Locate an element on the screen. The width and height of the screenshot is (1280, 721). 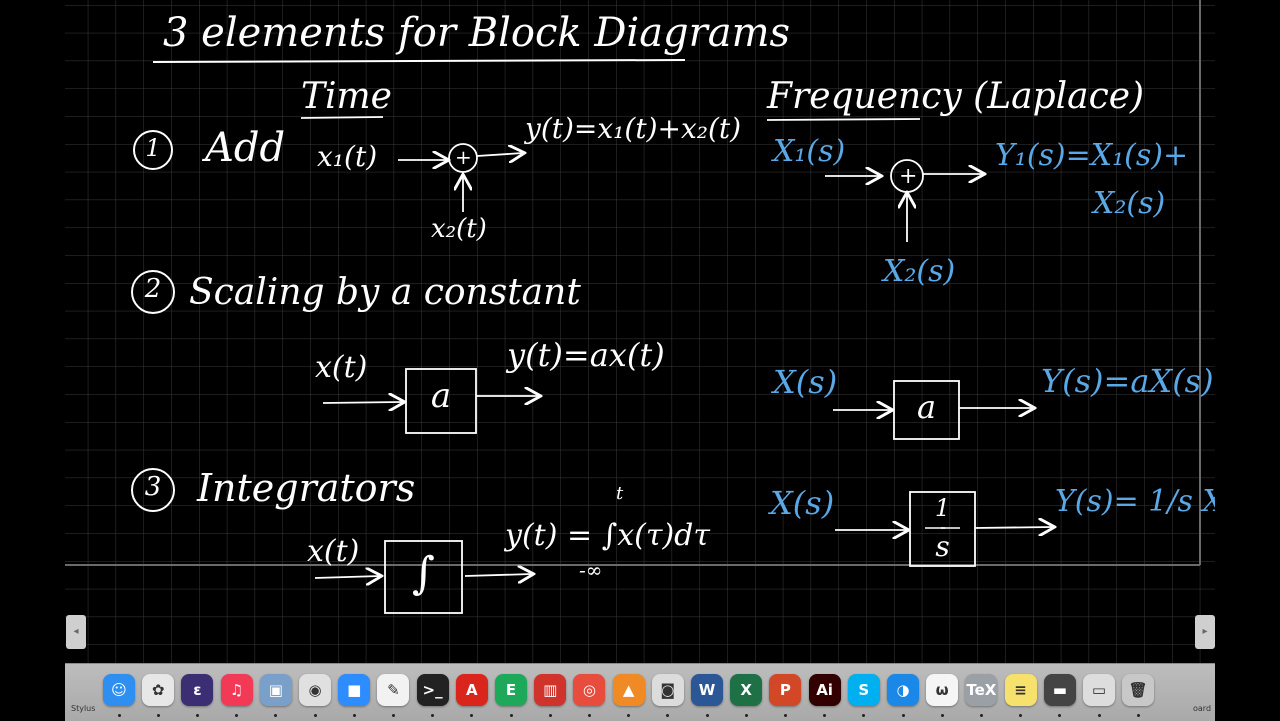
dock-left-label: Stylus is located at coordinates (83, 708).